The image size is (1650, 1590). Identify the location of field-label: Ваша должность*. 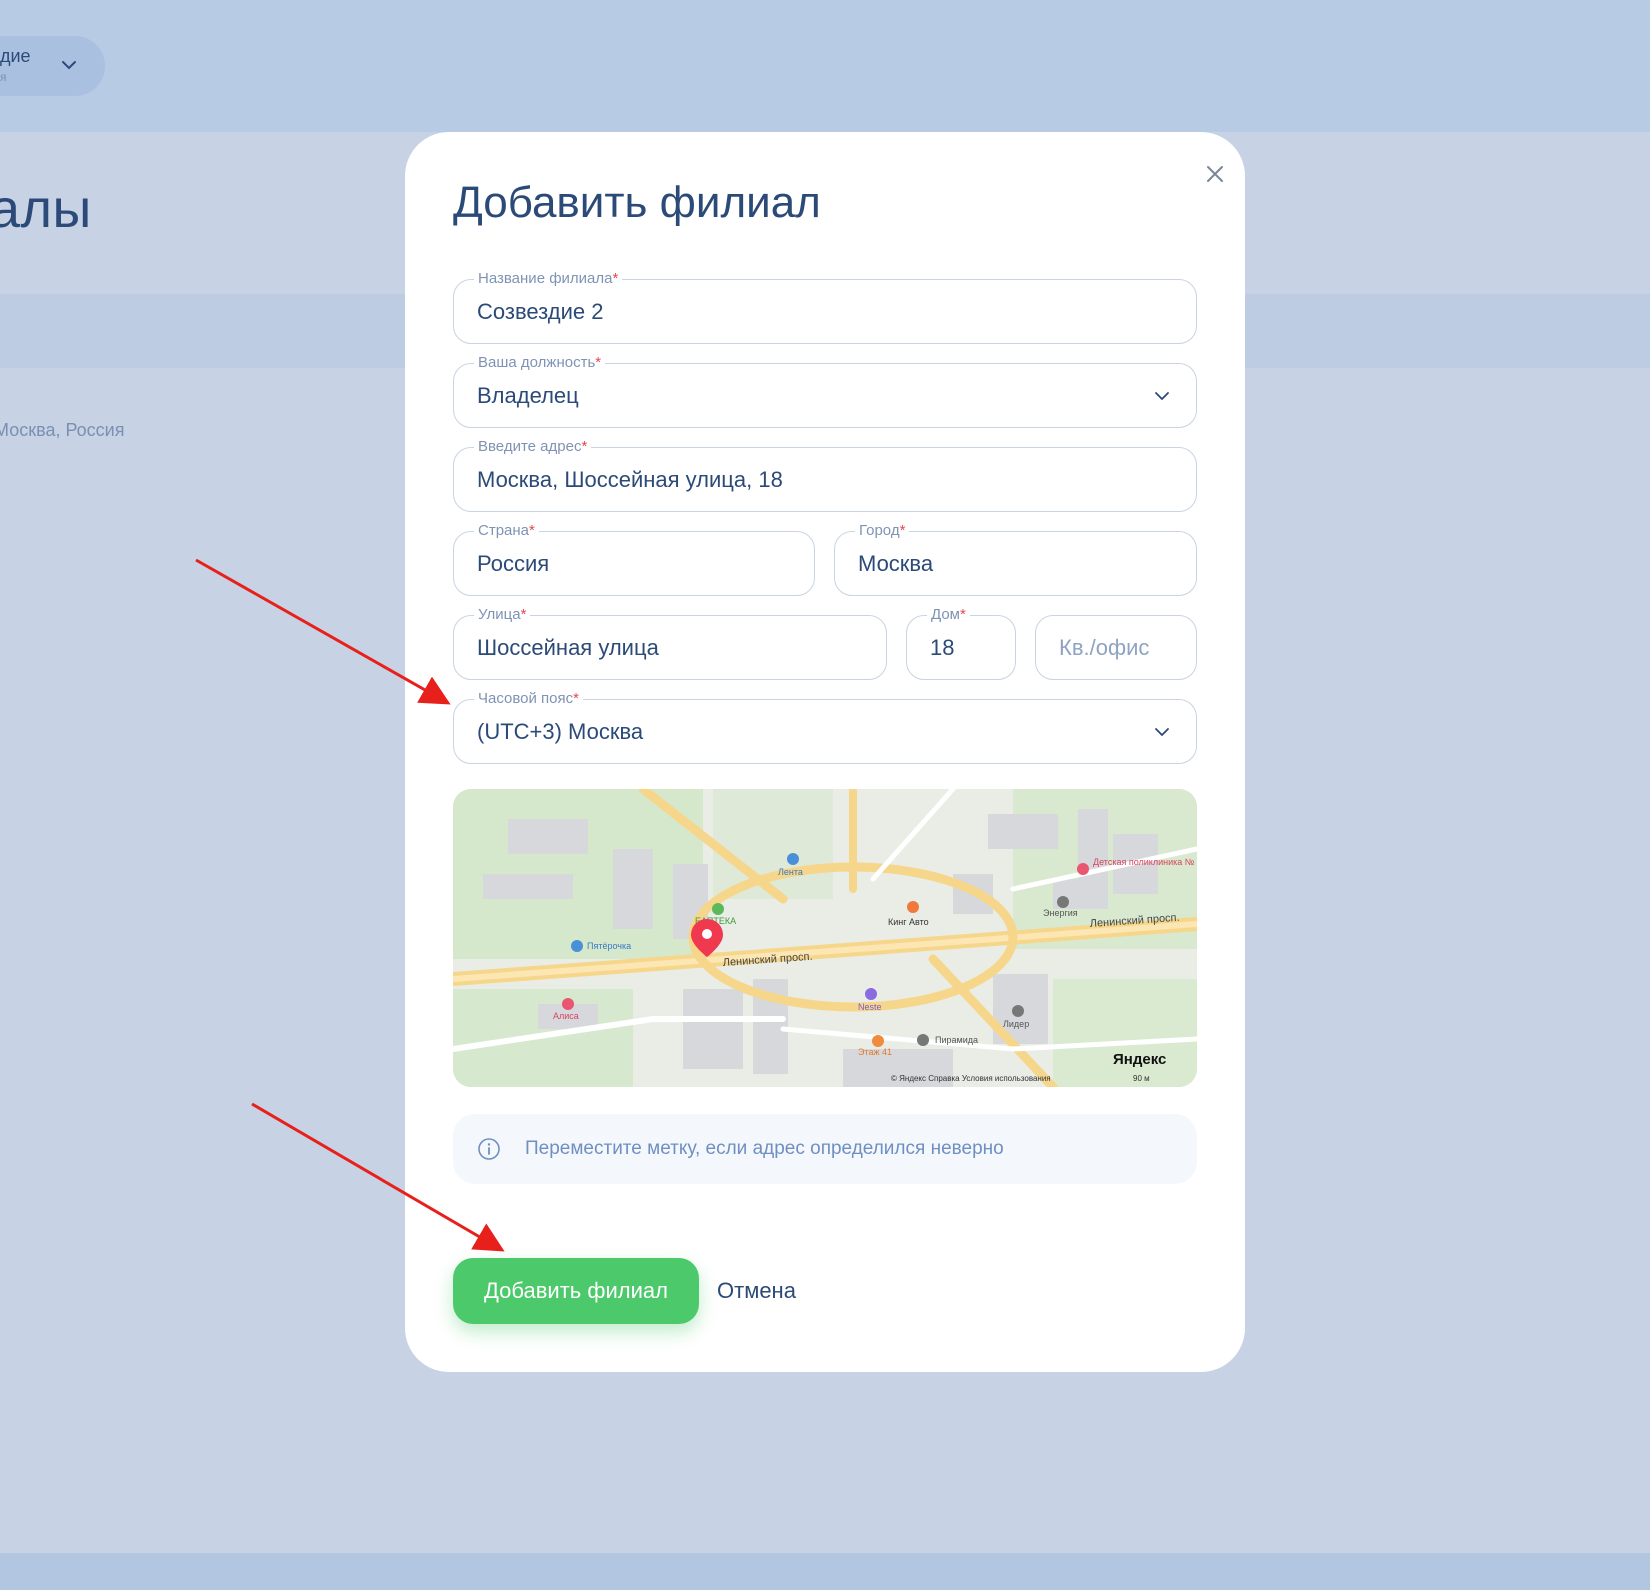
(540, 363).